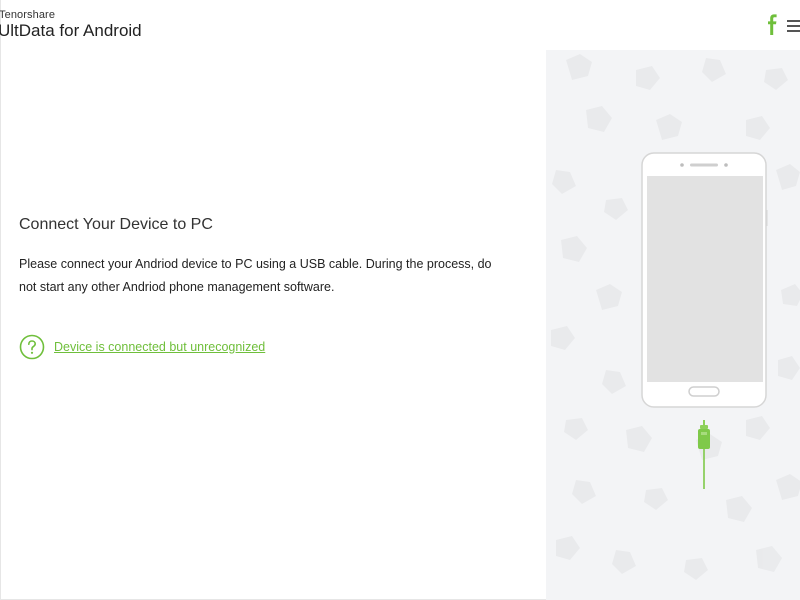 This screenshot has height=600, width=800. What do you see at coordinates (793, 26) in the screenshot?
I see `hamburger-menu-icon` at bounding box center [793, 26].